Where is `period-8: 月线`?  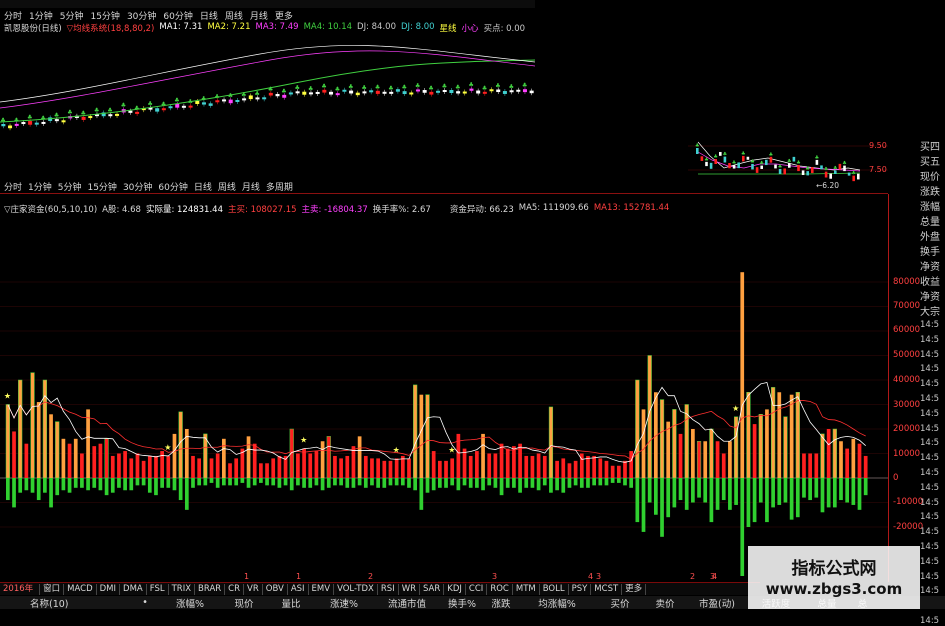
period-8: 月线 is located at coordinates (259, 15).